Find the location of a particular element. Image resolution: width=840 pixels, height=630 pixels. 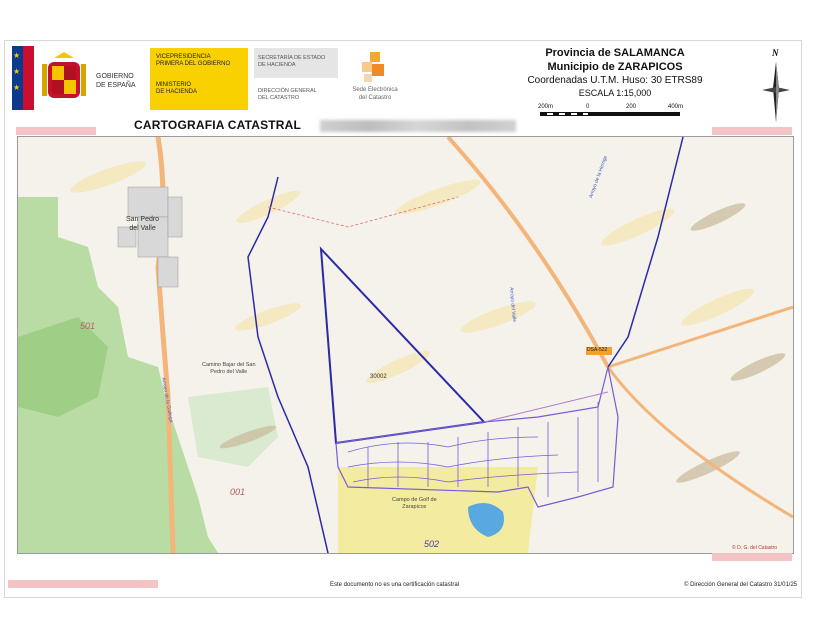

municipal-boundary-east is located at coordinates (645, 252).